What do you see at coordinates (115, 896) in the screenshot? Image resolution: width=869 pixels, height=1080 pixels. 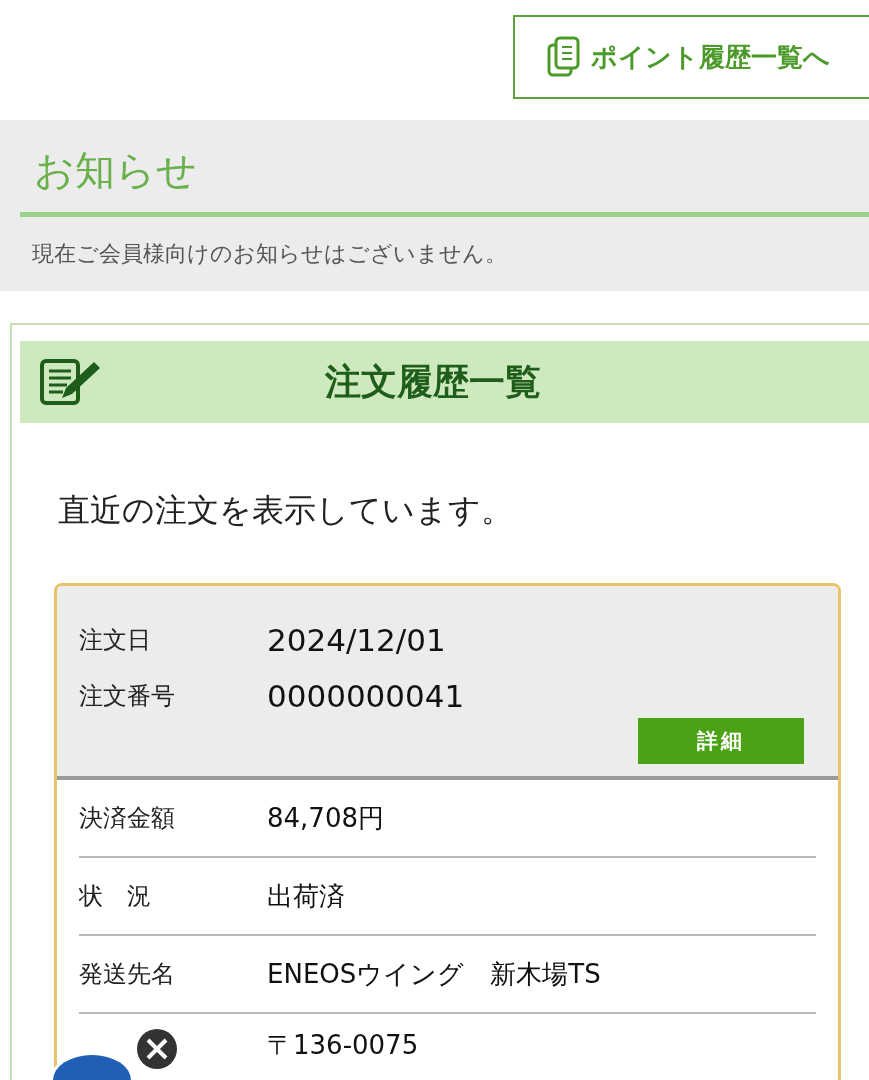 I see `field-label: 状 況` at bounding box center [115, 896].